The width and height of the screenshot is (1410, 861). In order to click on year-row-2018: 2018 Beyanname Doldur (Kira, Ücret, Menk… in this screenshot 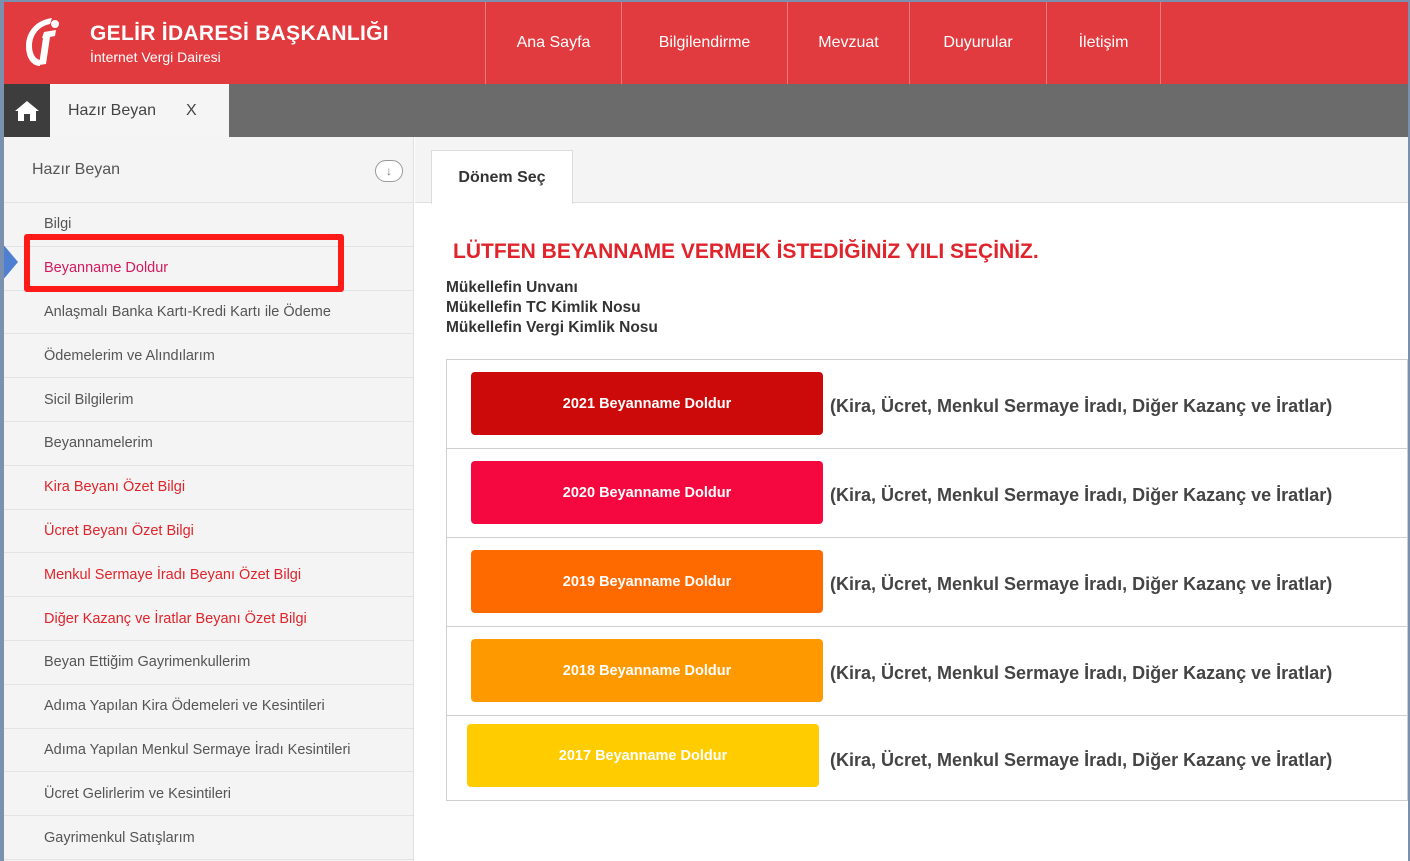, I will do `click(927, 671)`.